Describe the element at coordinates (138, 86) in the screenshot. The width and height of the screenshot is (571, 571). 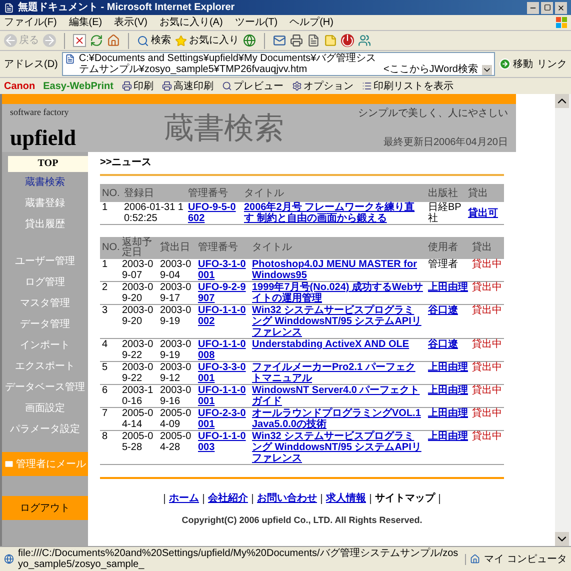
I see `print-toolbar-button: 印刷` at that location.